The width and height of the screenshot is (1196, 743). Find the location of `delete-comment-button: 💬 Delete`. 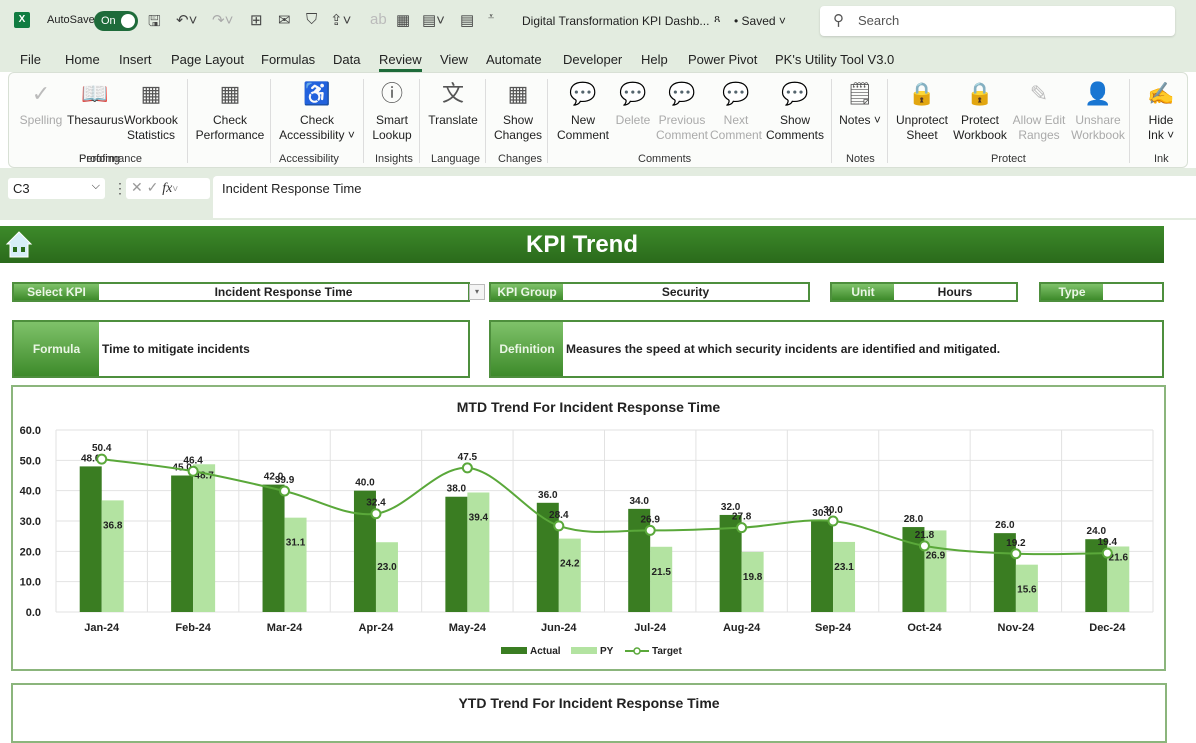

delete-comment-button: 💬 Delete is located at coordinates (633, 103).